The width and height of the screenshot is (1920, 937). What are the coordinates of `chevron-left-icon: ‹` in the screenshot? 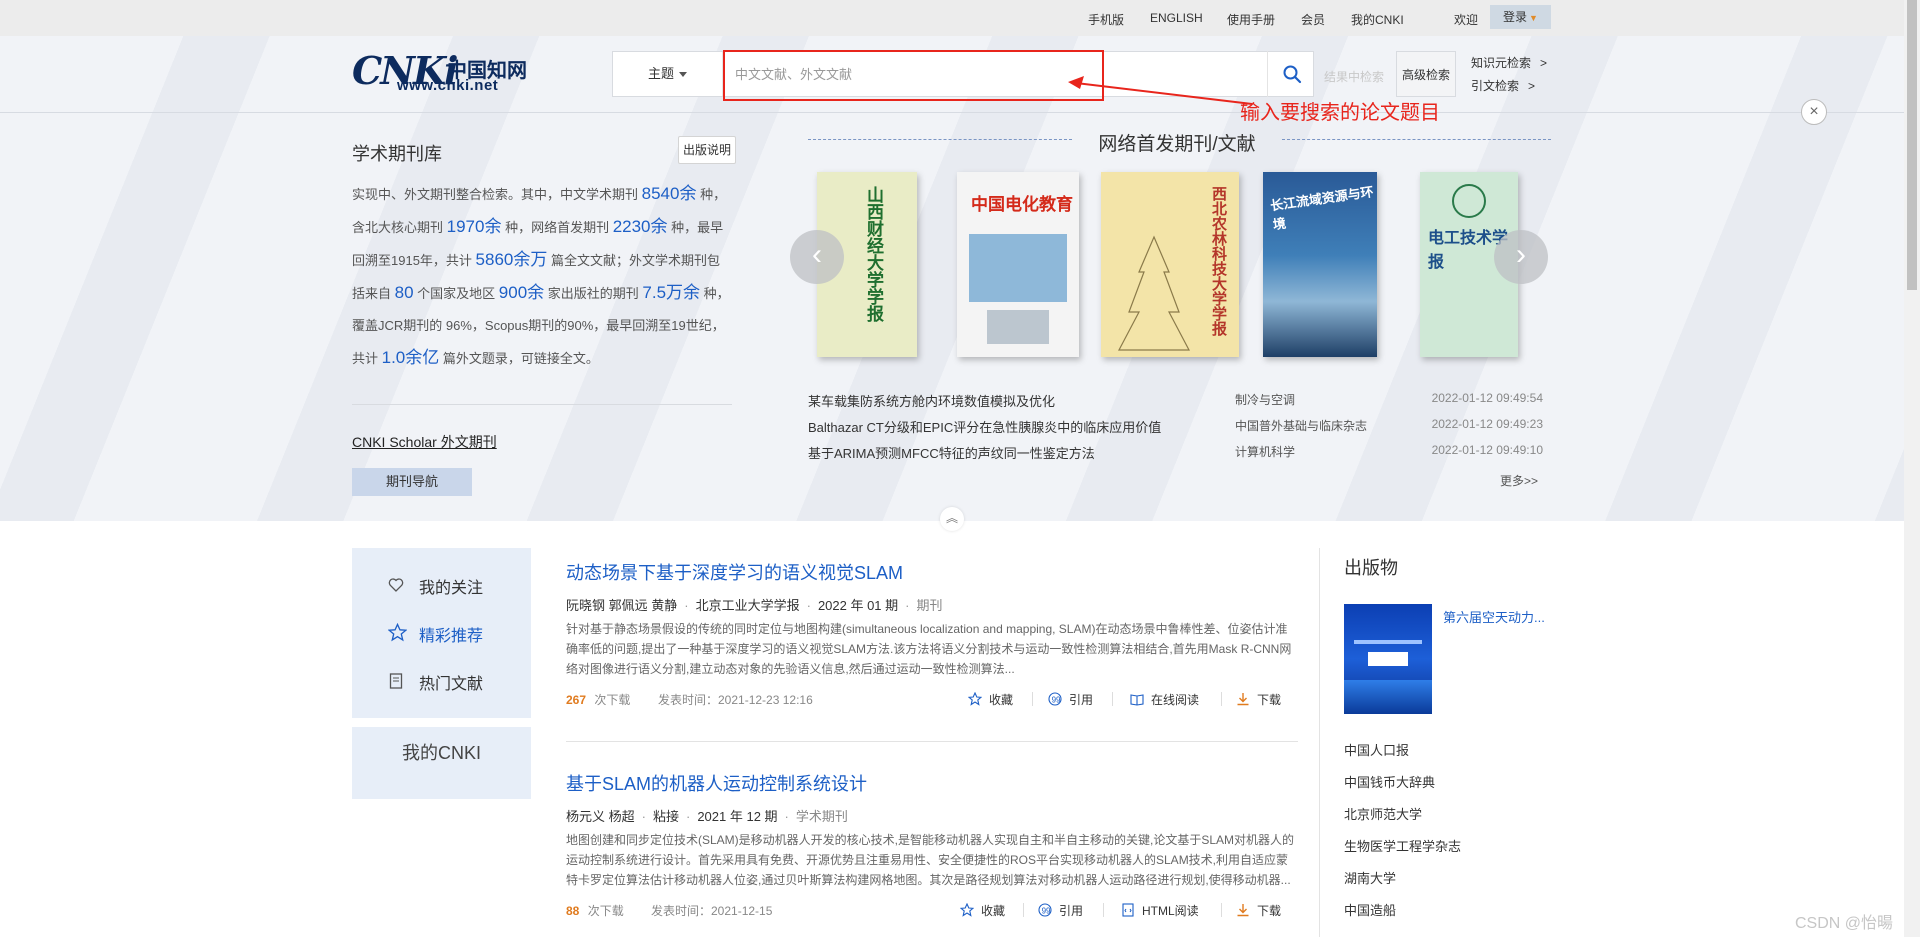 It's located at (817, 254).